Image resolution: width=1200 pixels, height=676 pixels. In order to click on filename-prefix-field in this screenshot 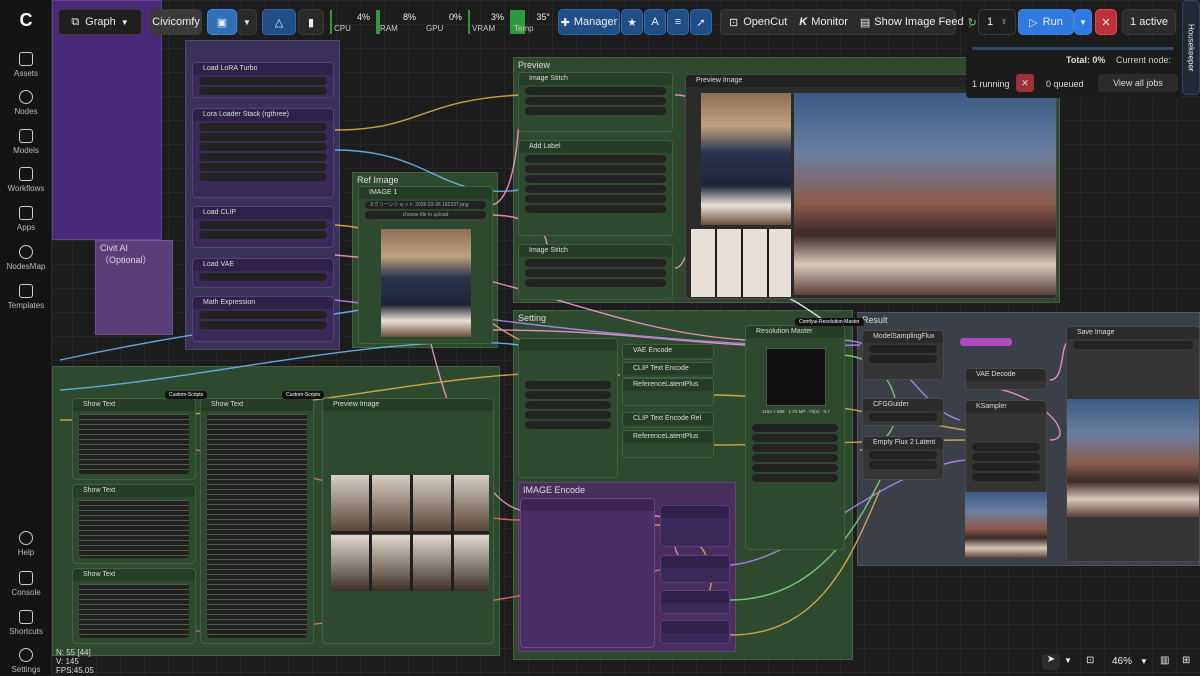, I will do `click(1133, 345)`.